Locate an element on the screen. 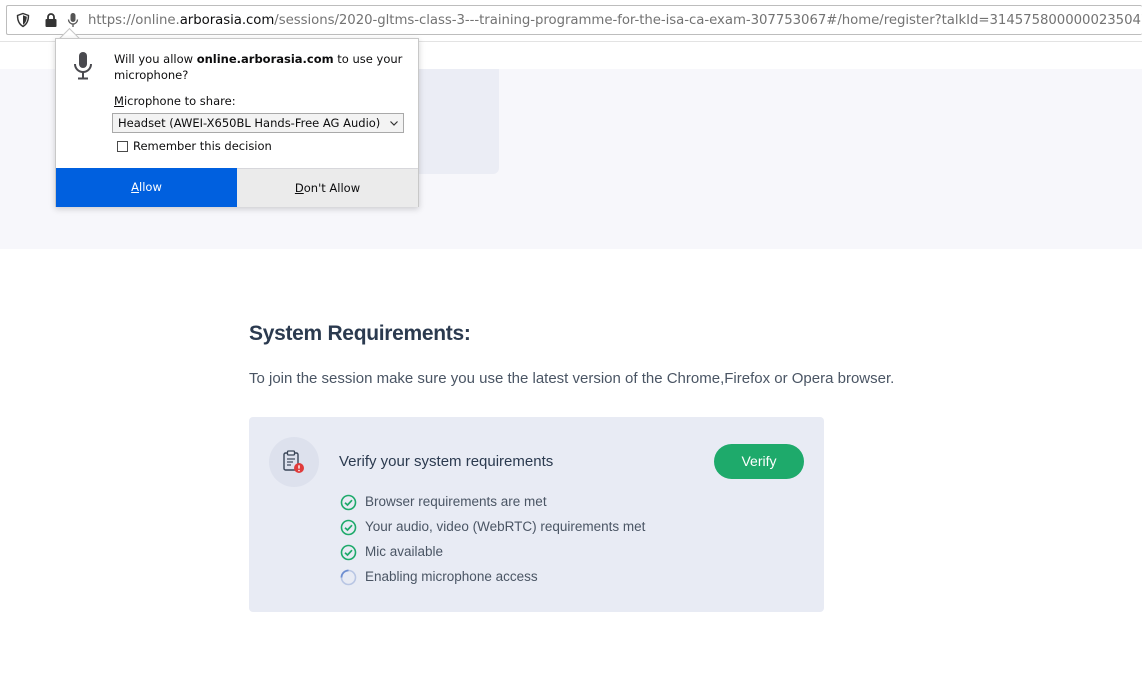  lock-icon is located at coordinates (51, 20).